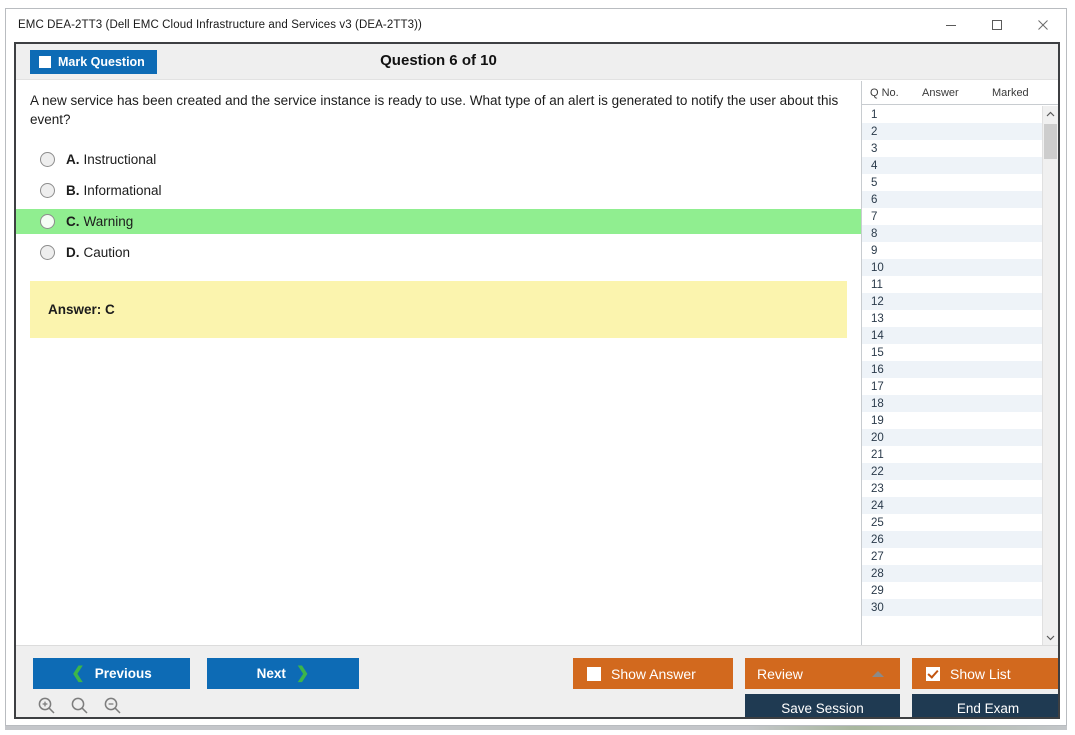 The width and height of the screenshot is (1075, 735). I want to click on show-answer-label: Show Answer, so click(653, 673).